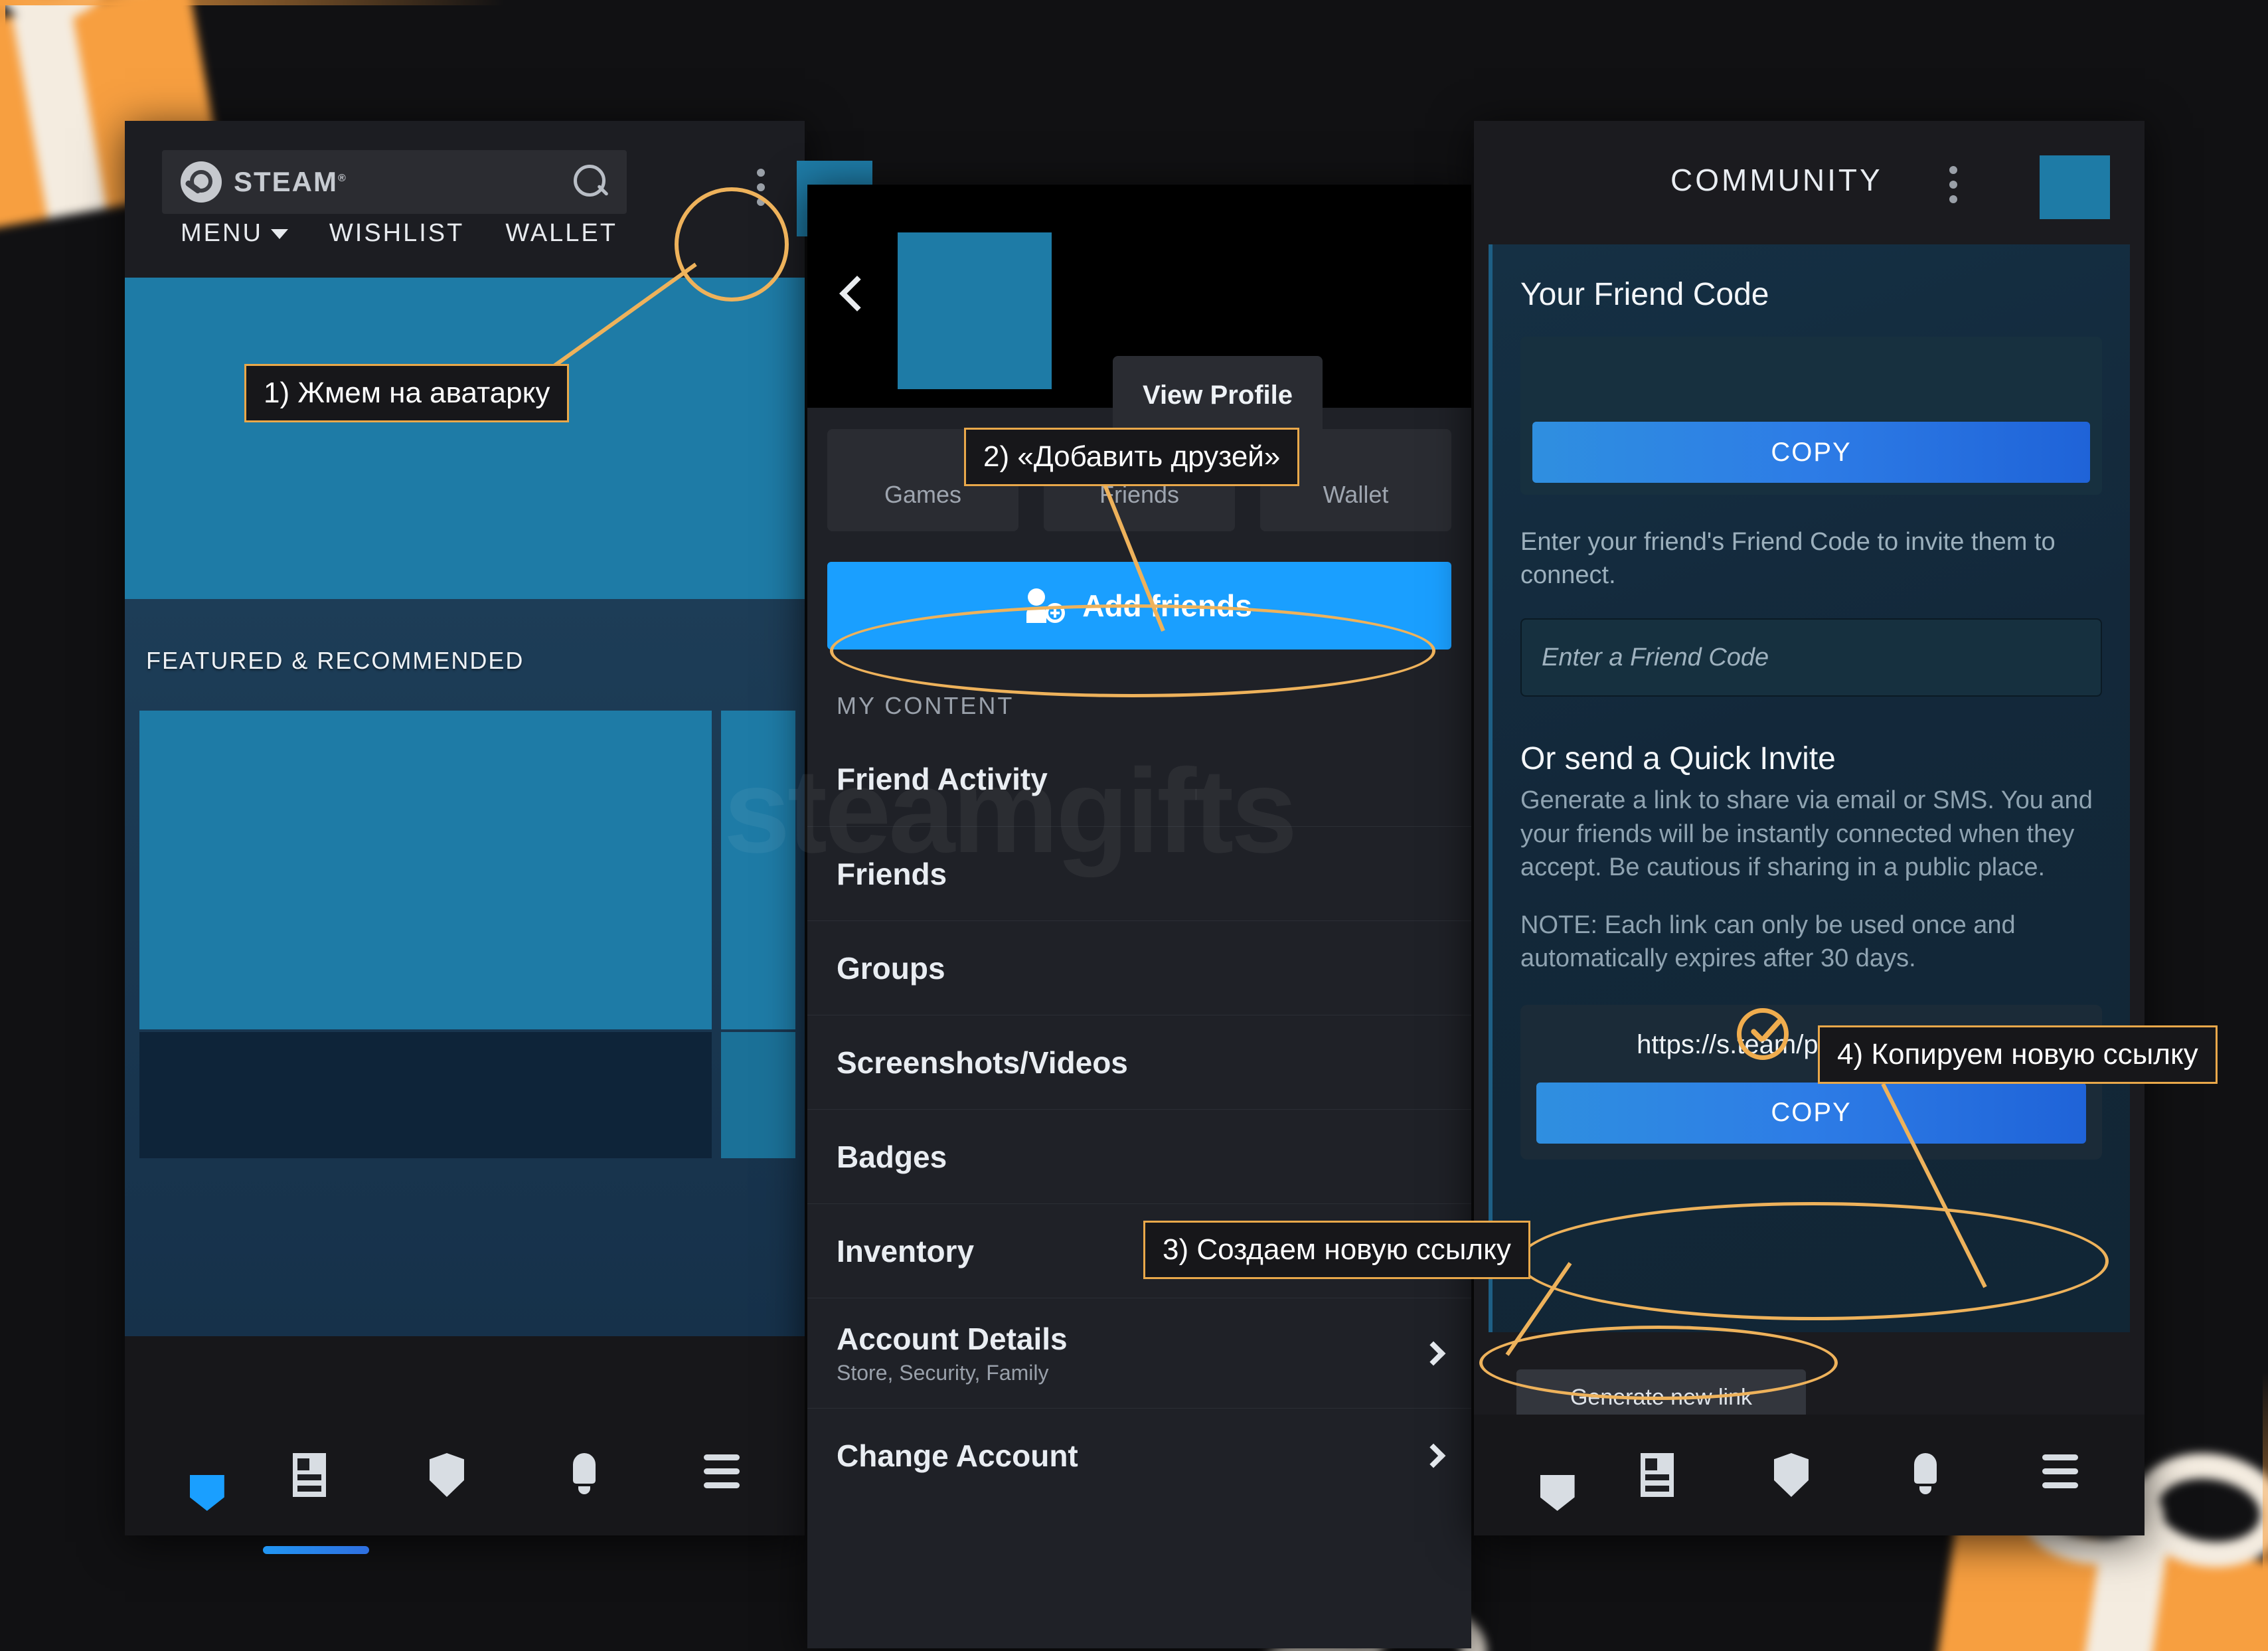  I want to click on community-bottom-nav, so click(1809, 1475).